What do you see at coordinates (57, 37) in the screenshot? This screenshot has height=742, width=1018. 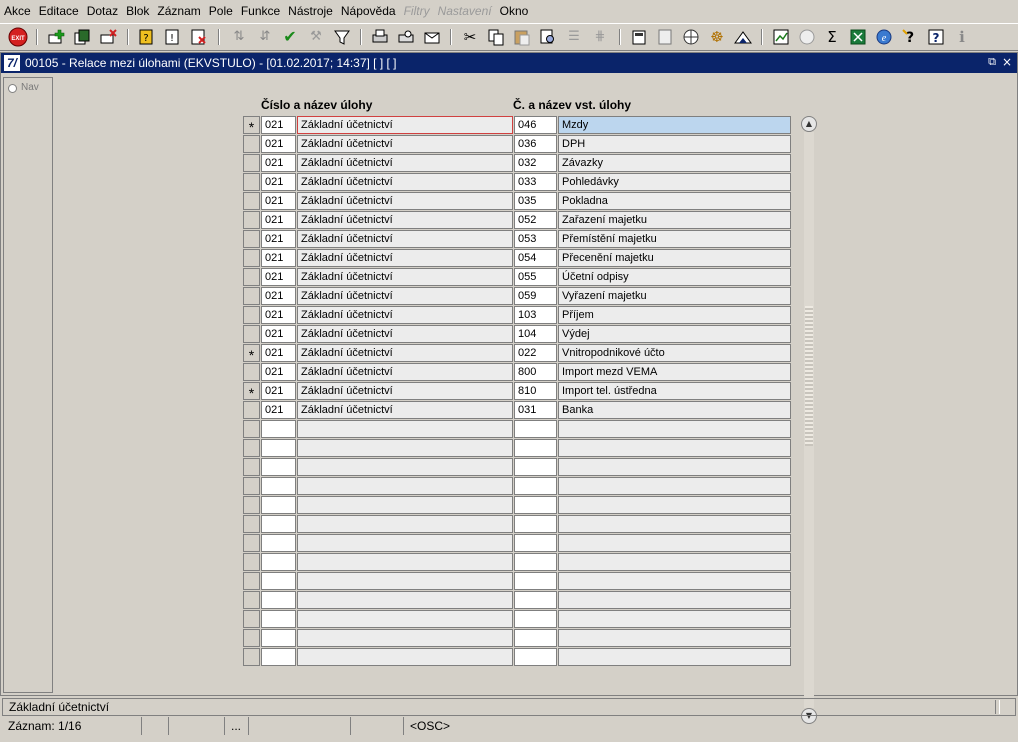 I see `insert-record-button` at bounding box center [57, 37].